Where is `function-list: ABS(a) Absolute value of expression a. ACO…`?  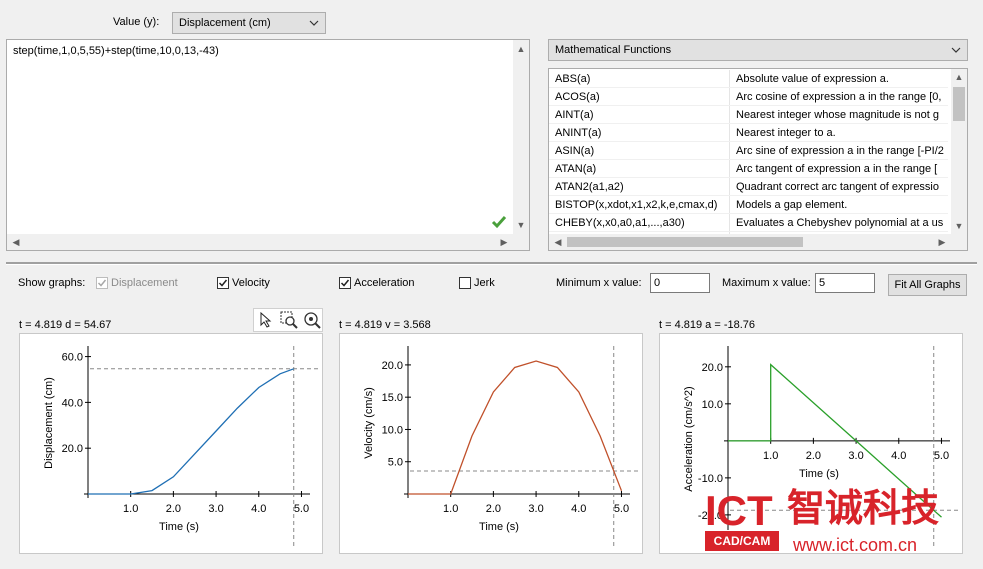 function-list: ABS(a) Absolute value of expression a. ACO… is located at coordinates (758, 159).